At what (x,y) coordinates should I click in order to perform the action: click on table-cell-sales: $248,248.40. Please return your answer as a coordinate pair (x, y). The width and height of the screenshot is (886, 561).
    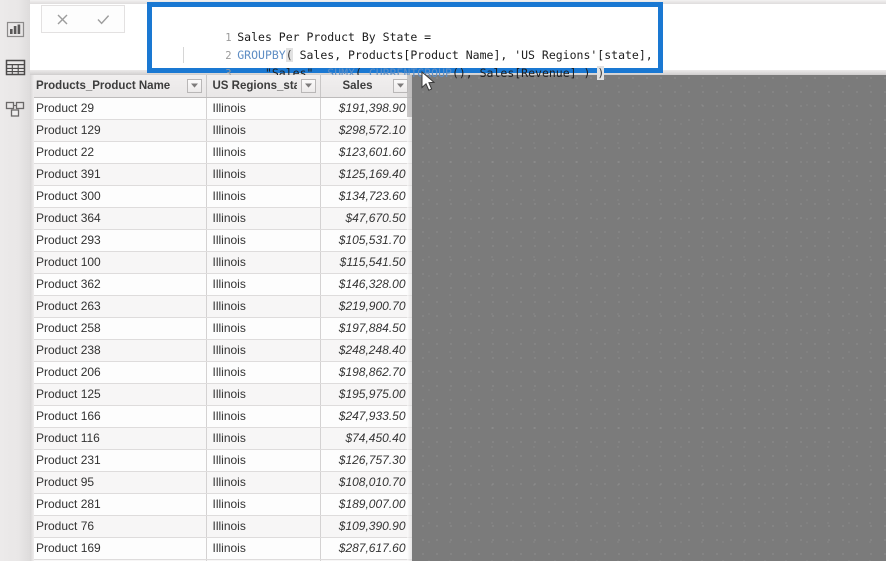
    Looking at the image, I should click on (366, 350).